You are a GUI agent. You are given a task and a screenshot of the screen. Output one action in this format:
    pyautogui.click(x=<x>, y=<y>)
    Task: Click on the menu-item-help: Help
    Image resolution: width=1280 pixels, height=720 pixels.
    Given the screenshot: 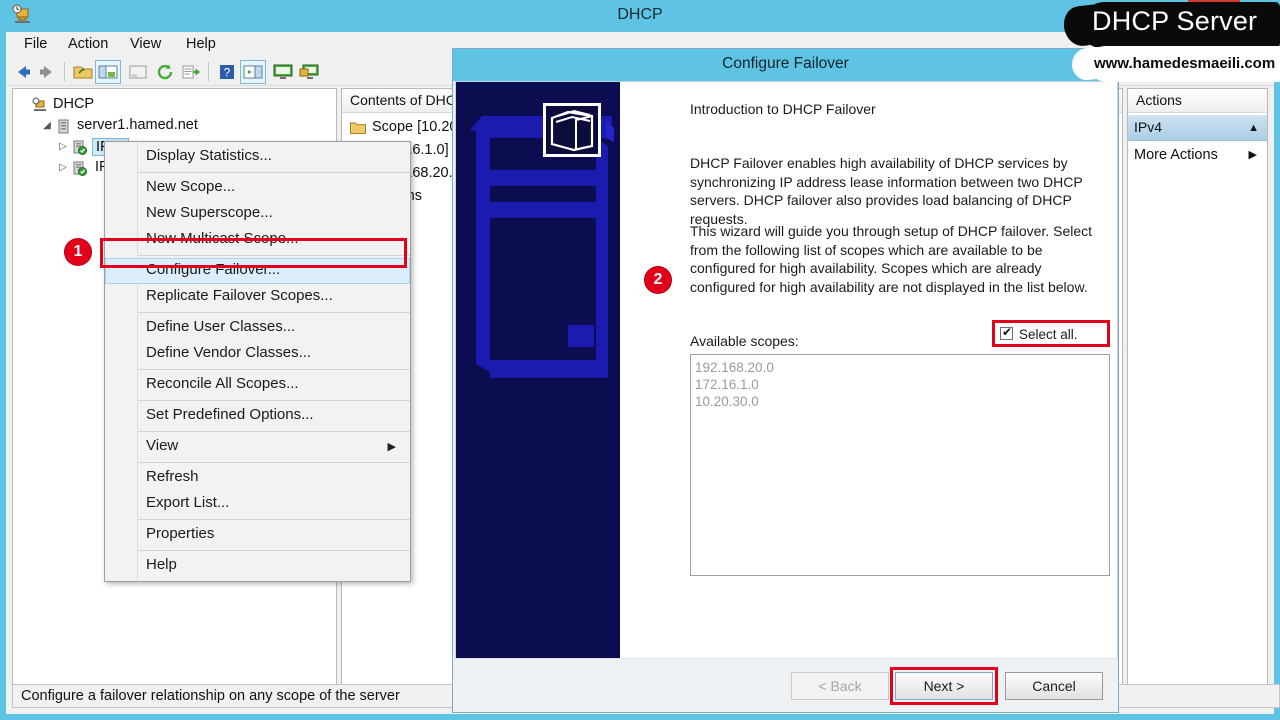 What is the action you would take?
    pyautogui.click(x=257, y=566)
    